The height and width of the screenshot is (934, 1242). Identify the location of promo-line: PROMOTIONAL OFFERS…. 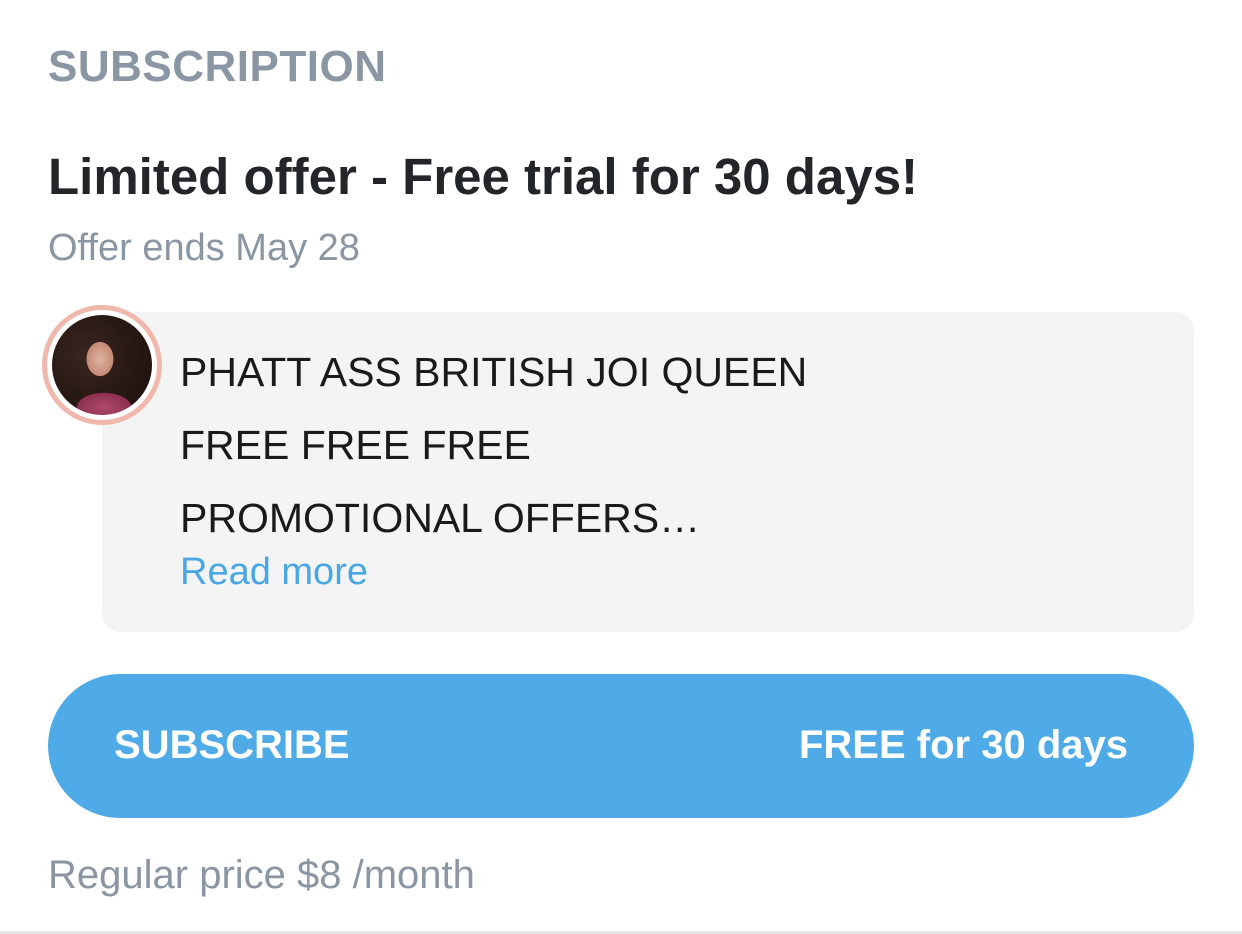
(440, 518).